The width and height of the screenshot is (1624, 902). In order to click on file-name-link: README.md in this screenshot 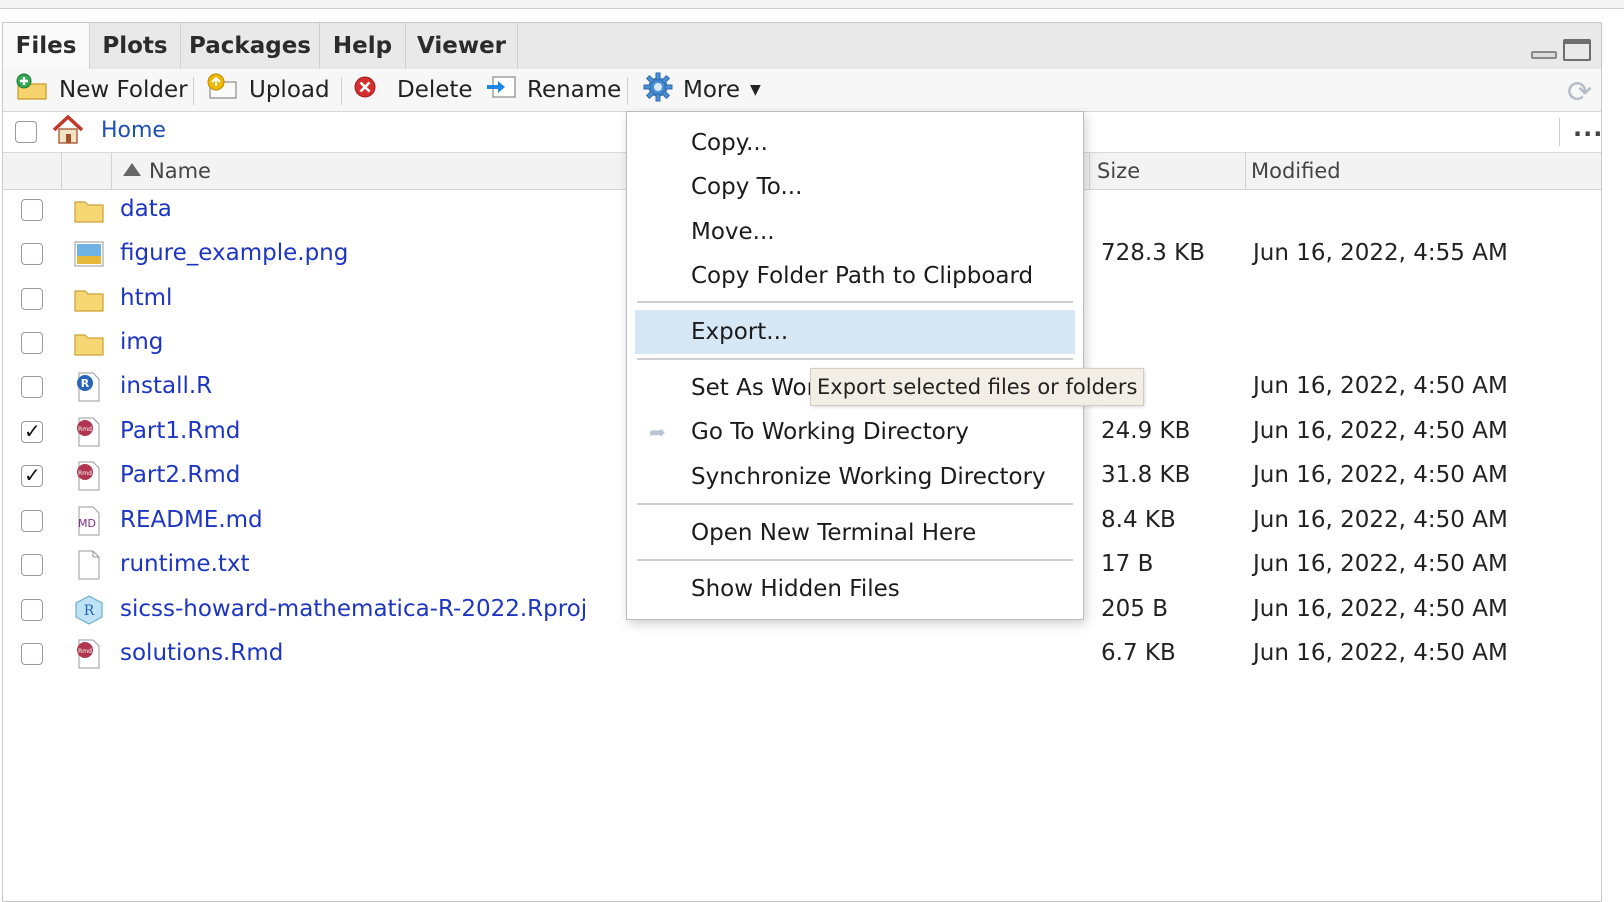, I will do `click(191, 520)`.